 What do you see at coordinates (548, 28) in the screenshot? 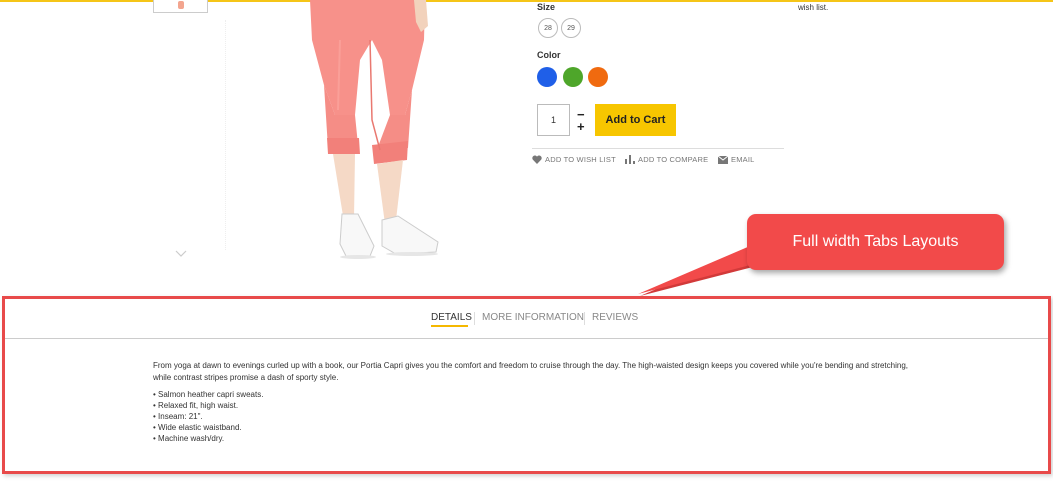
I see `size-option-28: 28` at bounding box center [548, 28].